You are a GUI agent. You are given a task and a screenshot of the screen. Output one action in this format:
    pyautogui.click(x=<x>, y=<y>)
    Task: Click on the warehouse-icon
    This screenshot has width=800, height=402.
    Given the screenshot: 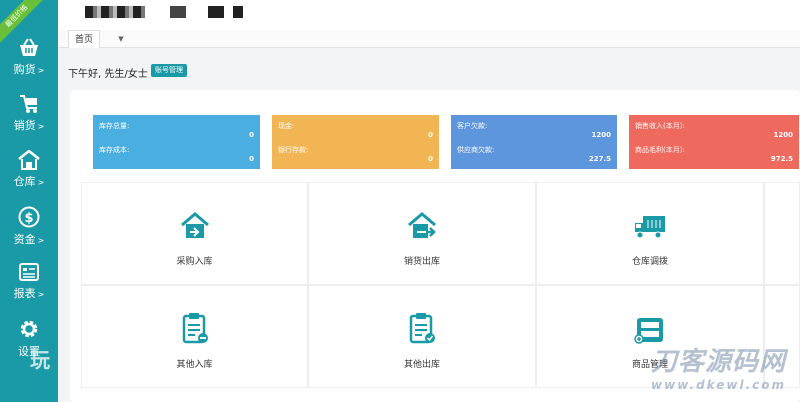 What is the action you would take?
    pyautogui.click(x=29, y=160)
    